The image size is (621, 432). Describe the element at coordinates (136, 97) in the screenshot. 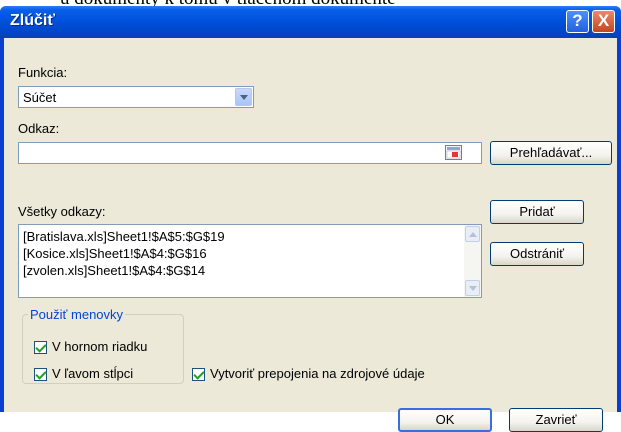

I see `function-dropdown: Súčet` at that location.